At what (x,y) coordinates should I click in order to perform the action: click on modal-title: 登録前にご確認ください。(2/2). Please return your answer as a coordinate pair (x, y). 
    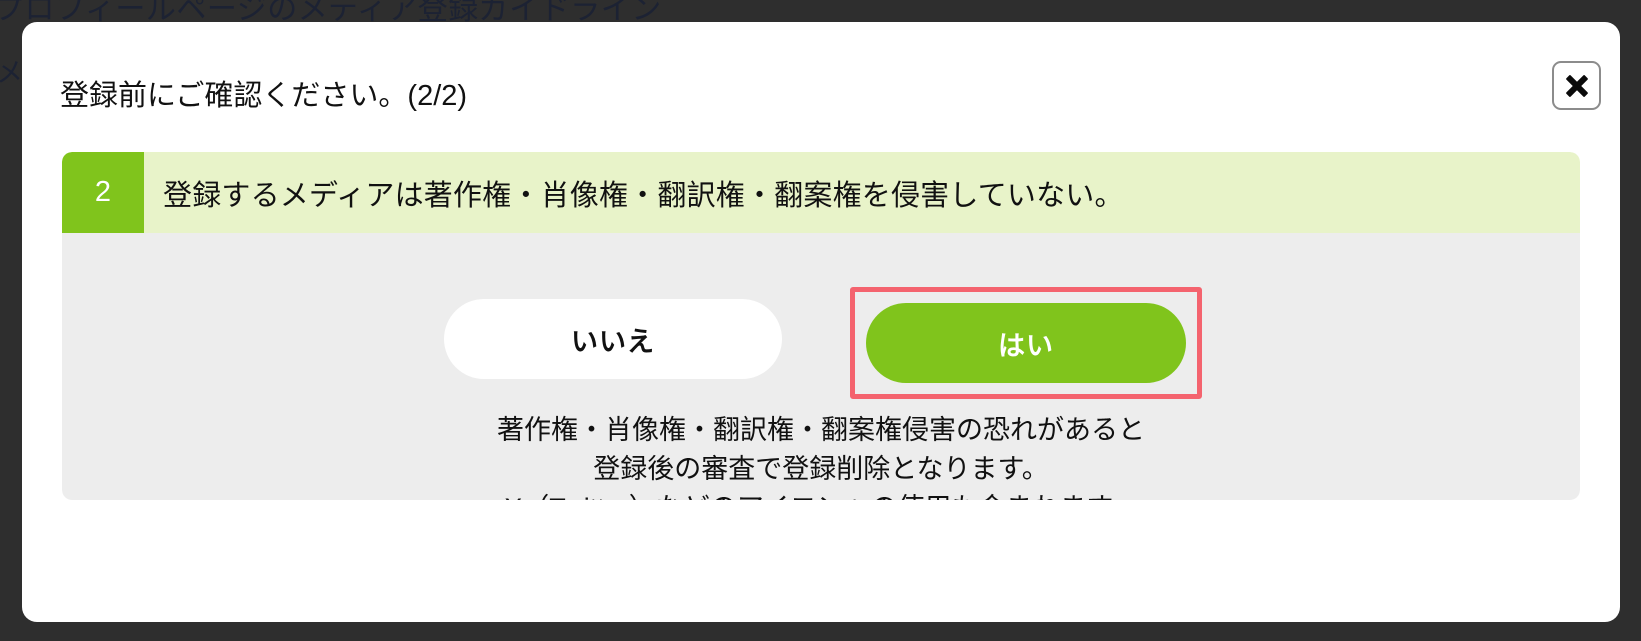
    Looking at the image, I should click on (264, 96).